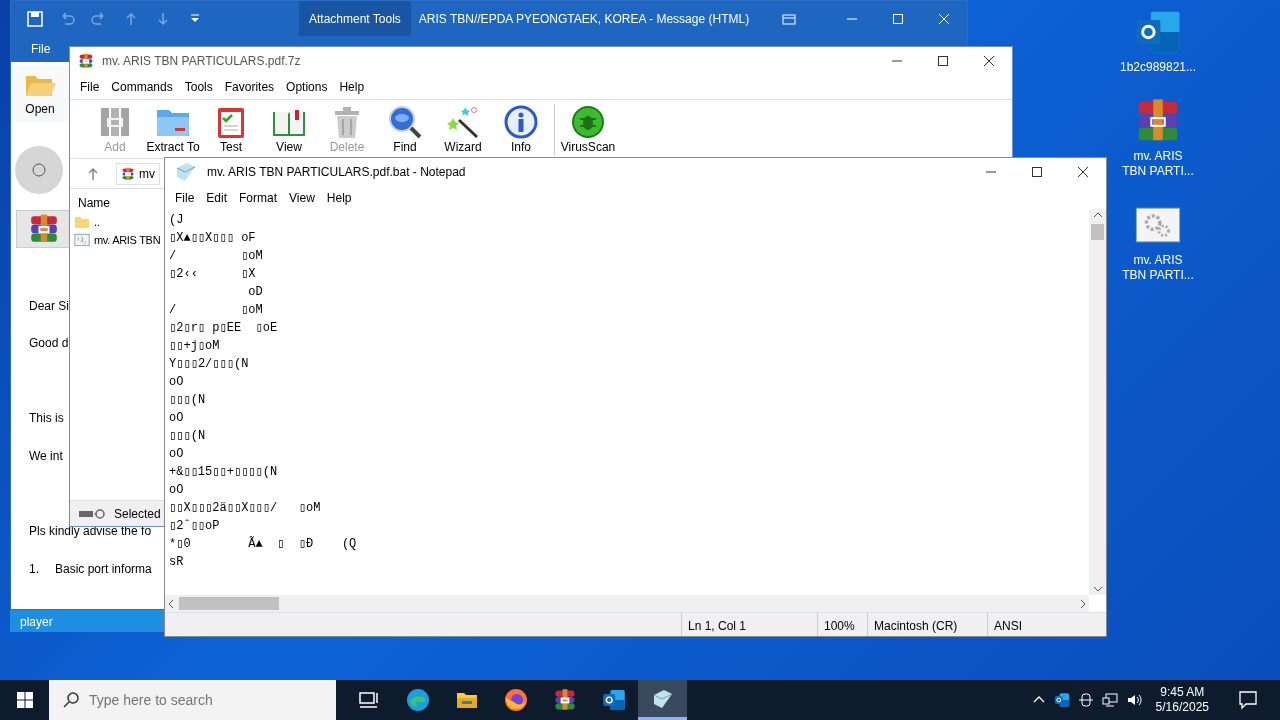 The image size is (1280, 720). What do you see at coordinates (39, 170) in the screenshot?
I see `person-icon` at bounding box center [39, 170].